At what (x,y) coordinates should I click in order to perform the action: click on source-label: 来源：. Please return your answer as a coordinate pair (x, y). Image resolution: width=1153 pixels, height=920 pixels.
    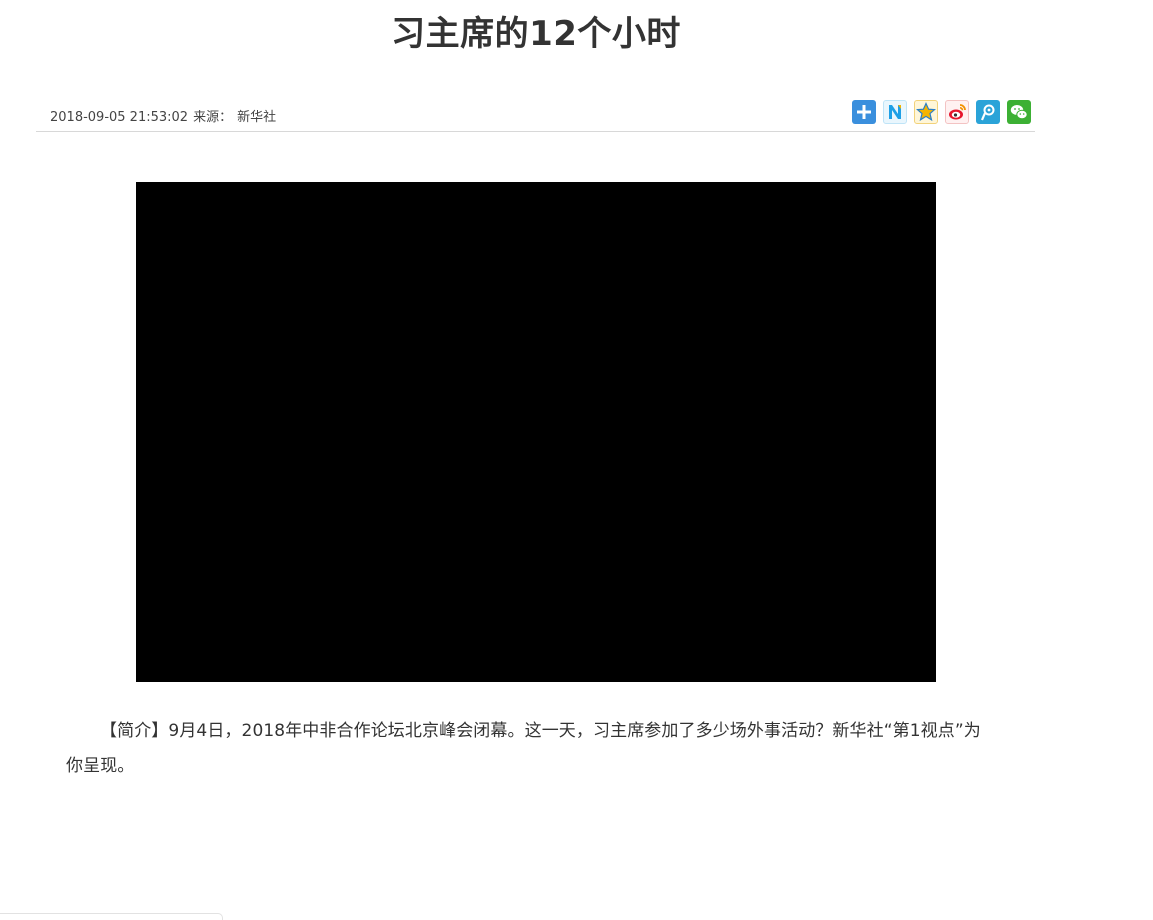
    Looking at the image, I should click on (213, 117).